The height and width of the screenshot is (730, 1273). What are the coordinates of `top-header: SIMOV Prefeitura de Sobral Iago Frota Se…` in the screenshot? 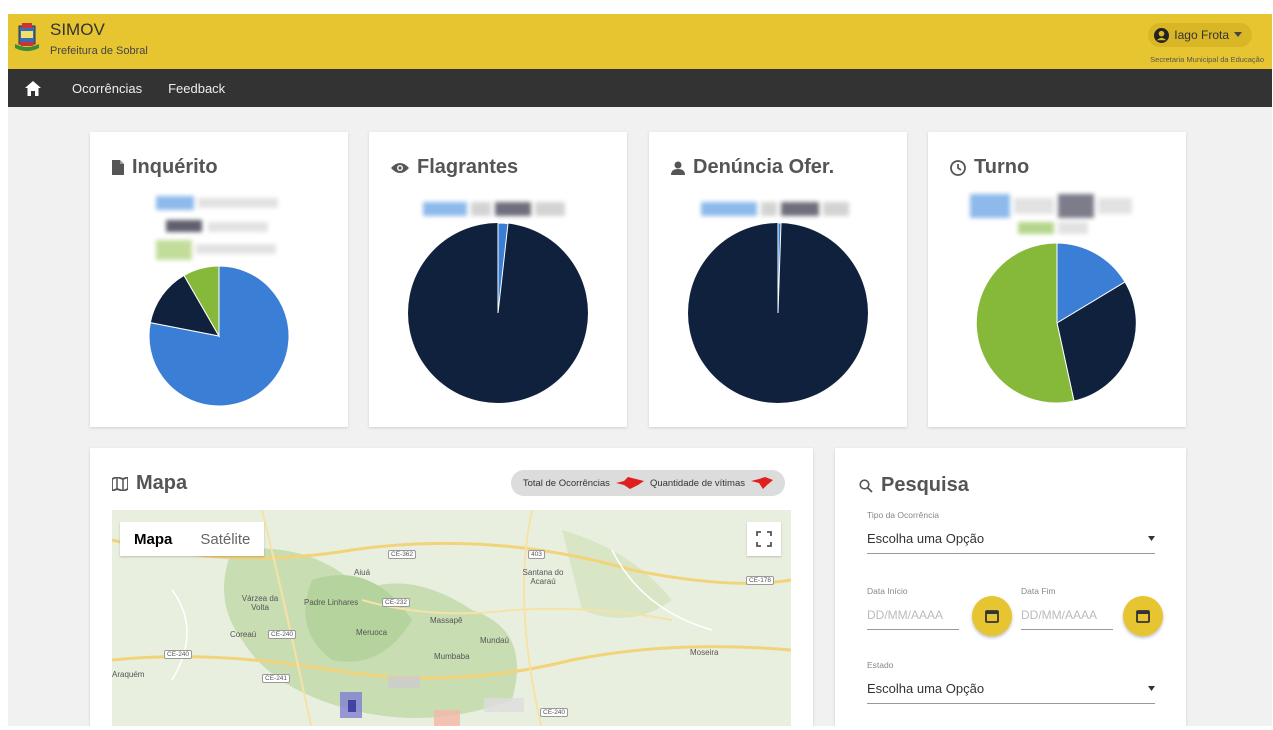 It's located at (640, 41).